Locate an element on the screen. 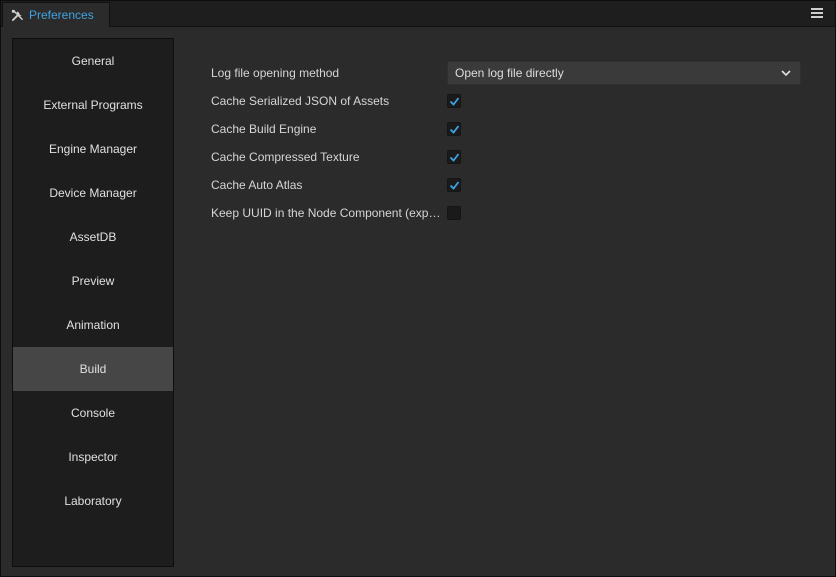  tab-preferences: Preferences is located at coordinates (56, 14).